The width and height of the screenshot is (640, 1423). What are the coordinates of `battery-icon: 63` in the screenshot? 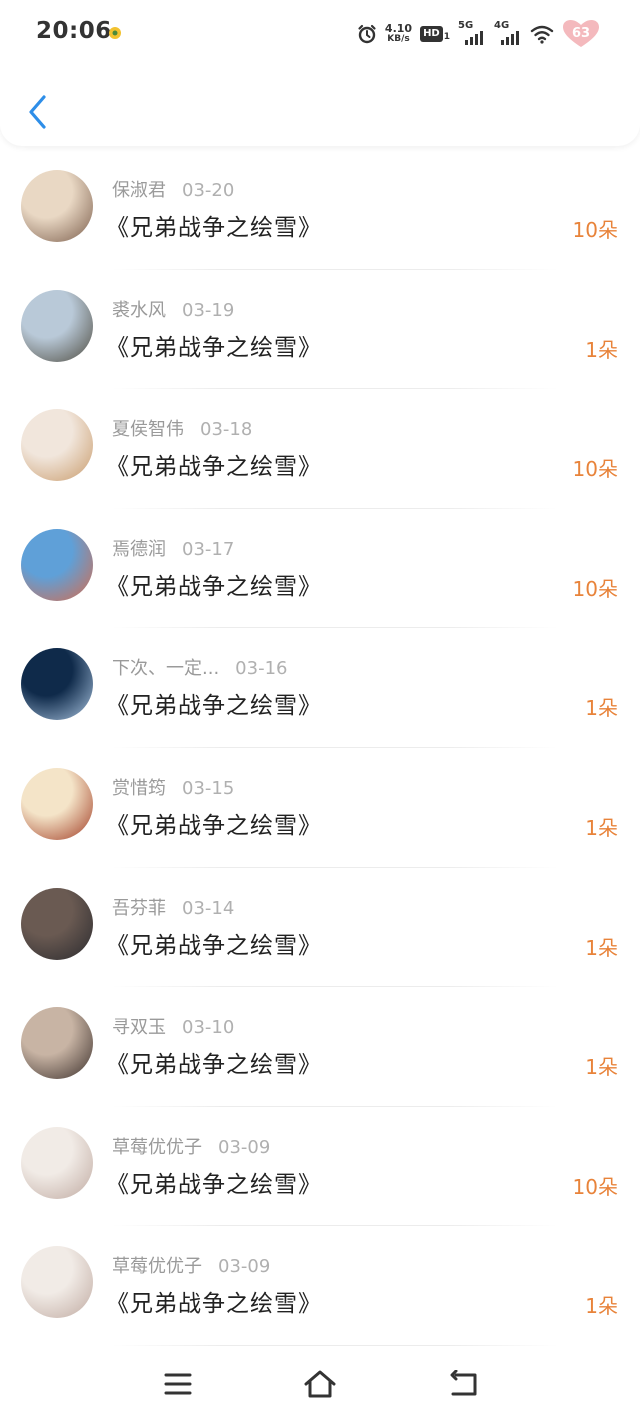 It's located at (581, 34).